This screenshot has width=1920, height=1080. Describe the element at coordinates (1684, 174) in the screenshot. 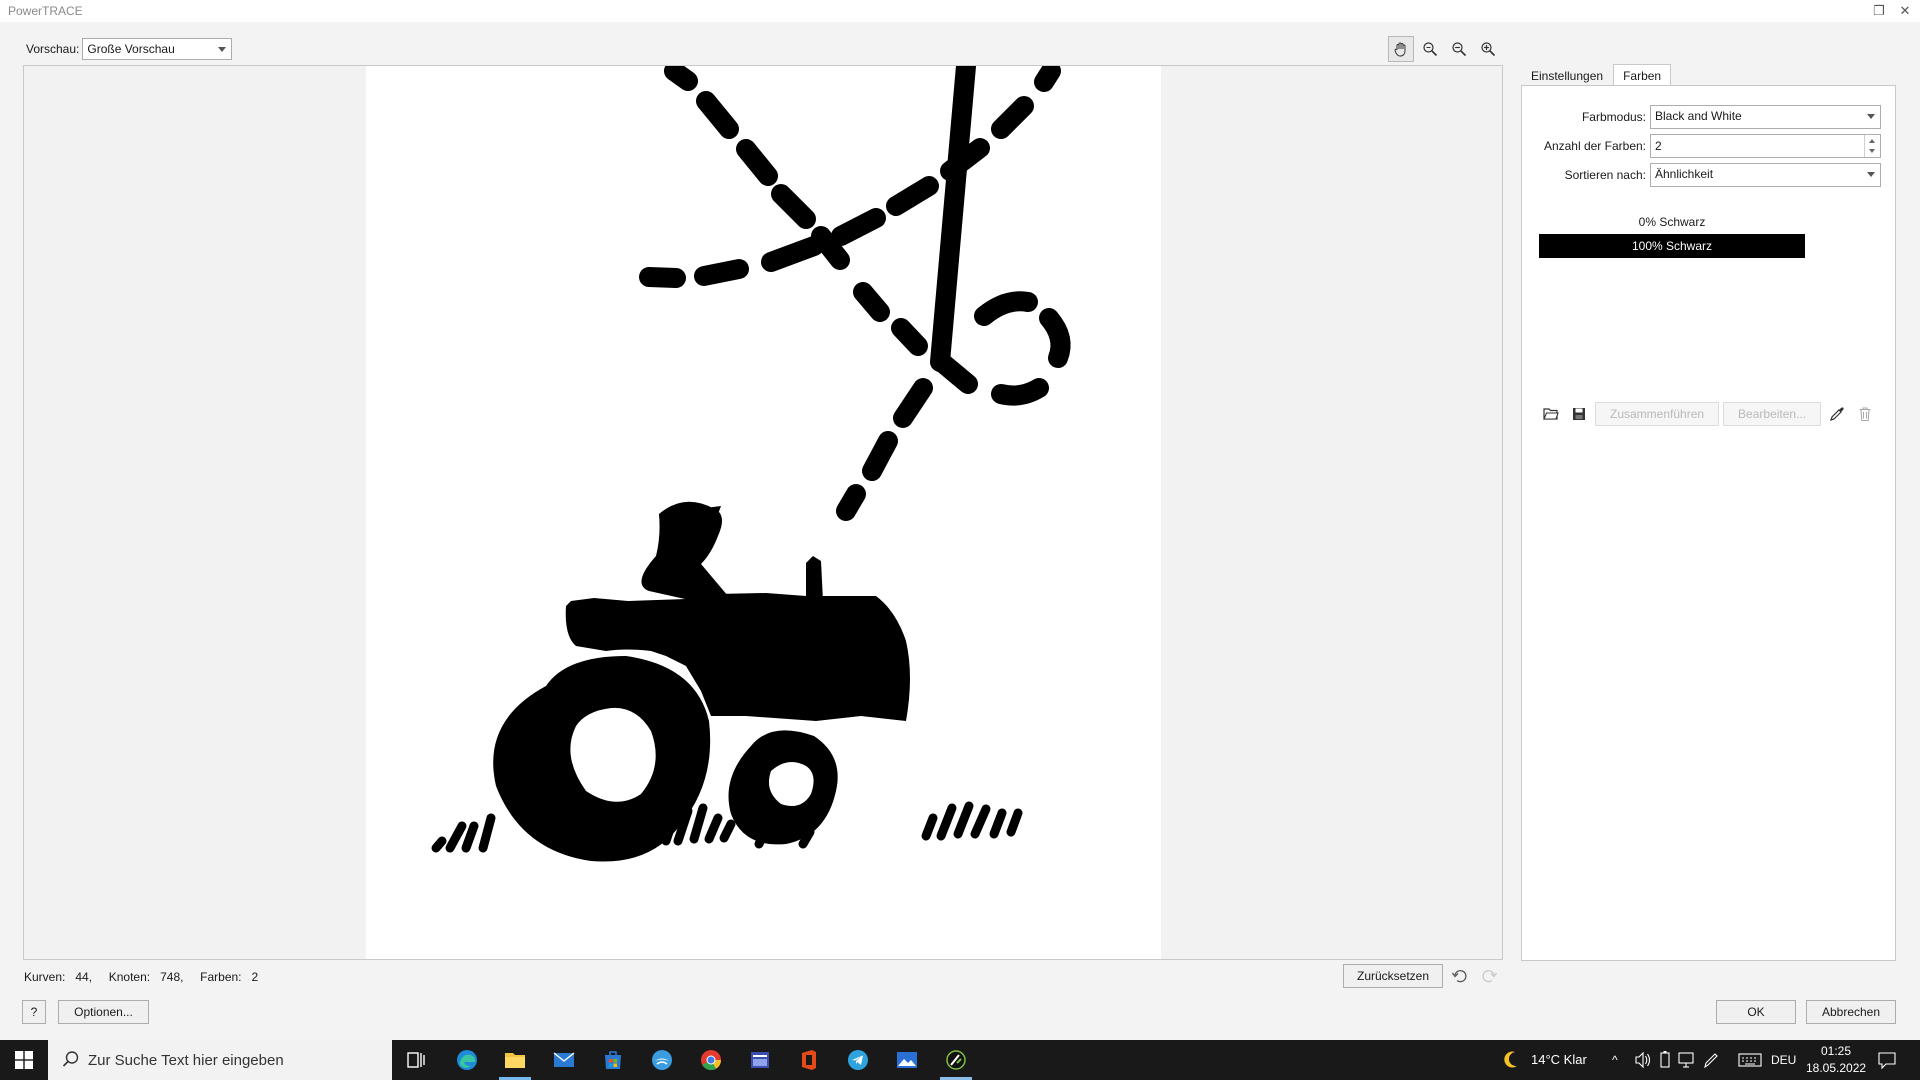

I see `sort-value: Ähnlichkeit` at that location.